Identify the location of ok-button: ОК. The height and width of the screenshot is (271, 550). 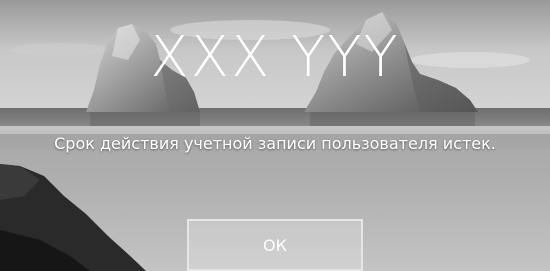
(275, 245).